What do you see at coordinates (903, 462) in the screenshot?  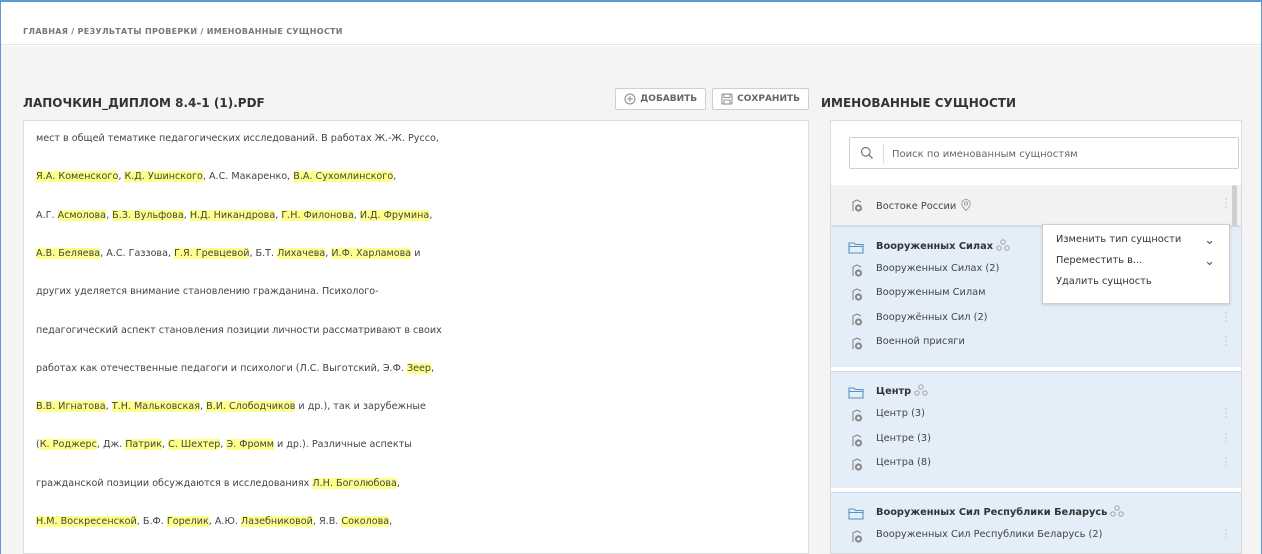 I see `entity-label: Центра (8)` at bounding box center [903, 462].